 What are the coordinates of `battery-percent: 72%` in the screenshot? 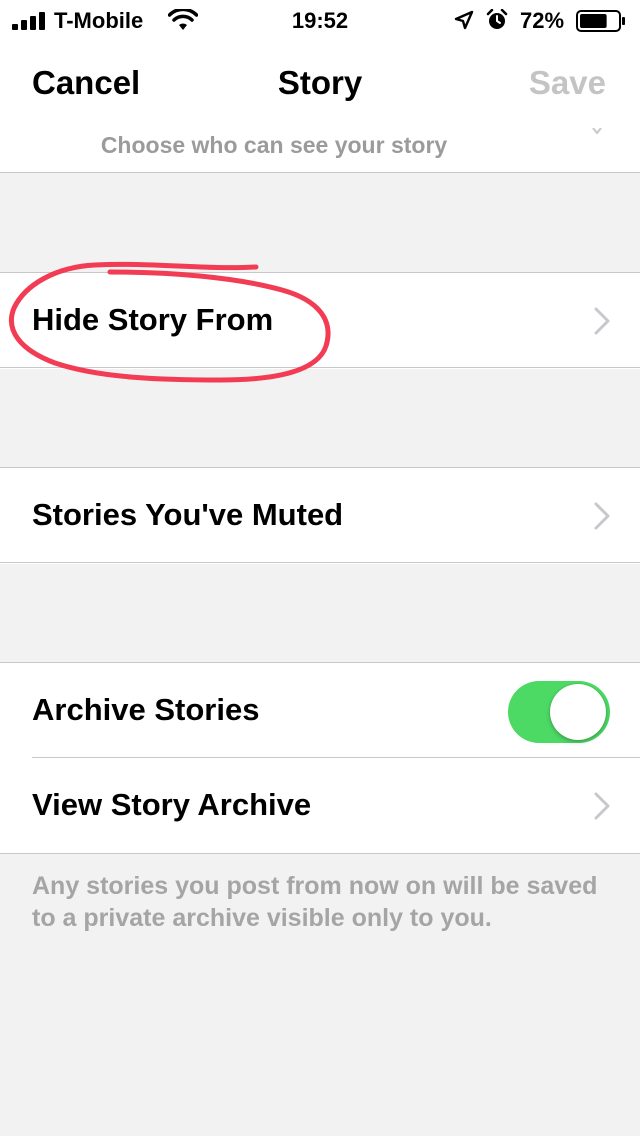 It's located at (542, 20).